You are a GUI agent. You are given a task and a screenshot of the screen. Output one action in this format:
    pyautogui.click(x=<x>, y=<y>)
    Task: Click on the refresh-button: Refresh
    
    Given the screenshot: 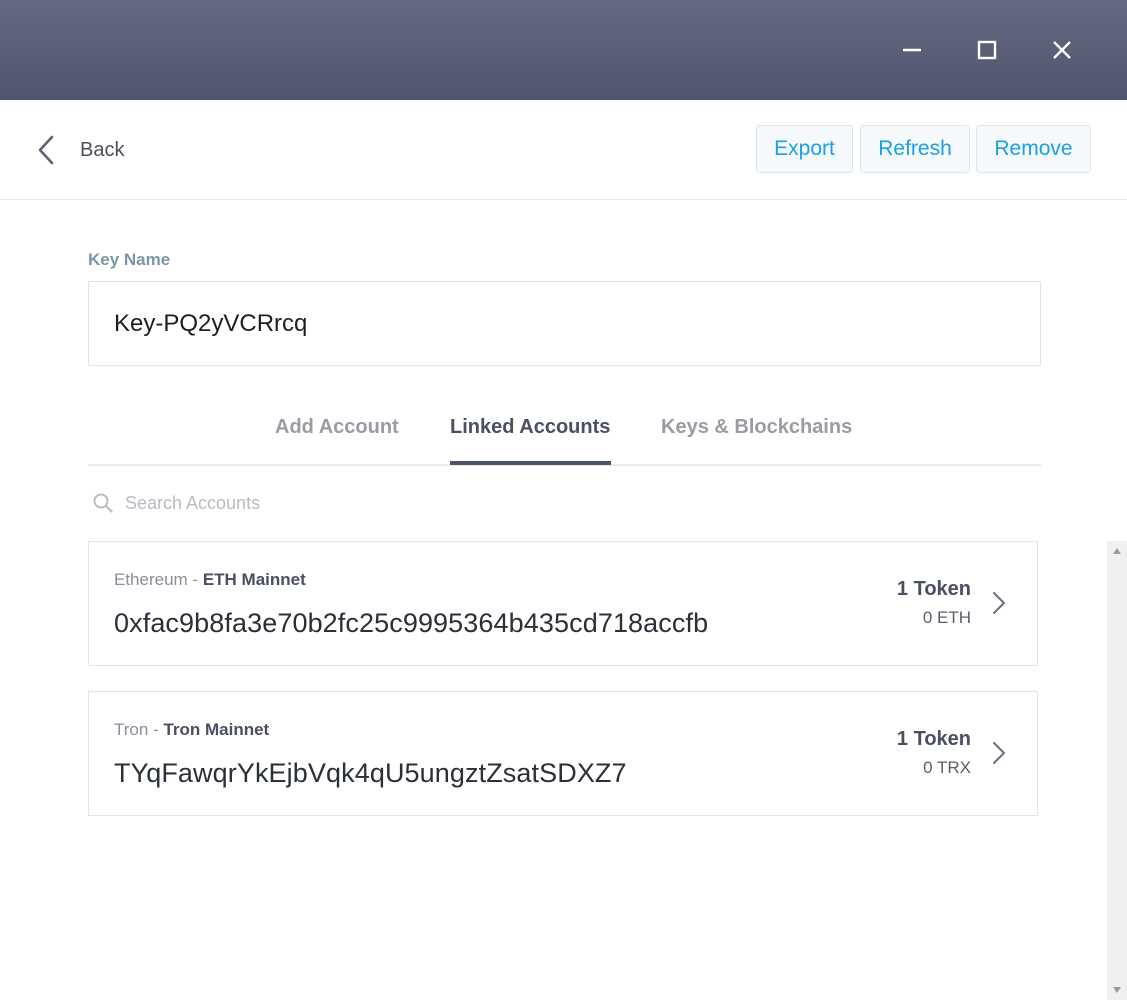 What is the action you would take?
    pyautogui.click(x=915, y=149)
    